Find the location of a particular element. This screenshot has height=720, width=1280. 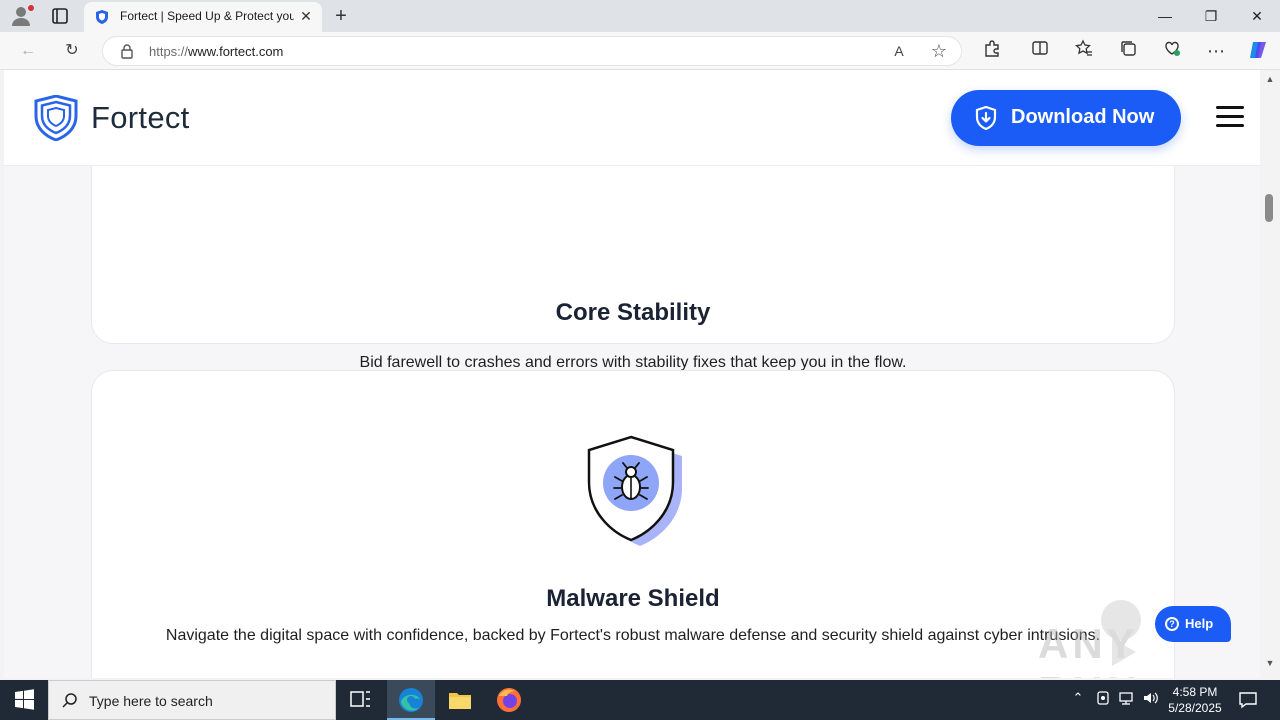

help-button: ? Help is located at coordinates (1193, 624).